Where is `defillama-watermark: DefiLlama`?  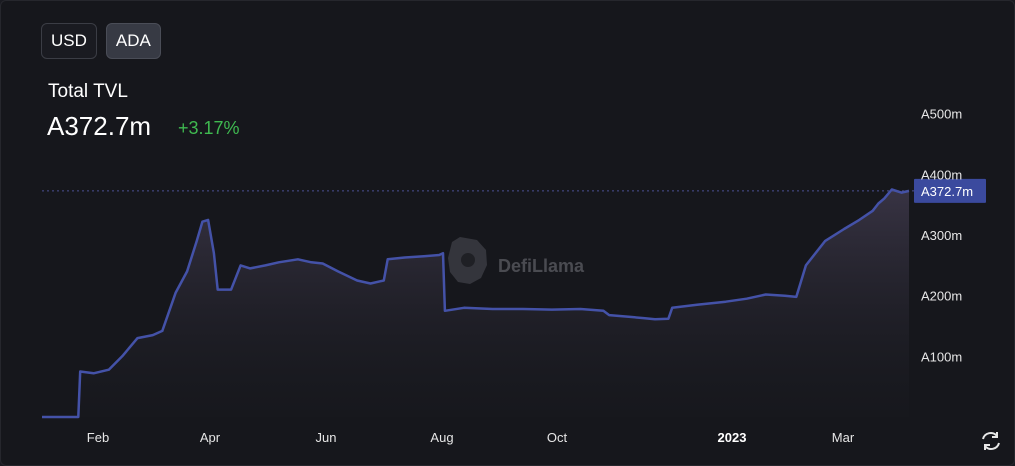 defillama-watermark: DefiLlama is located at coordinates (516, 260).